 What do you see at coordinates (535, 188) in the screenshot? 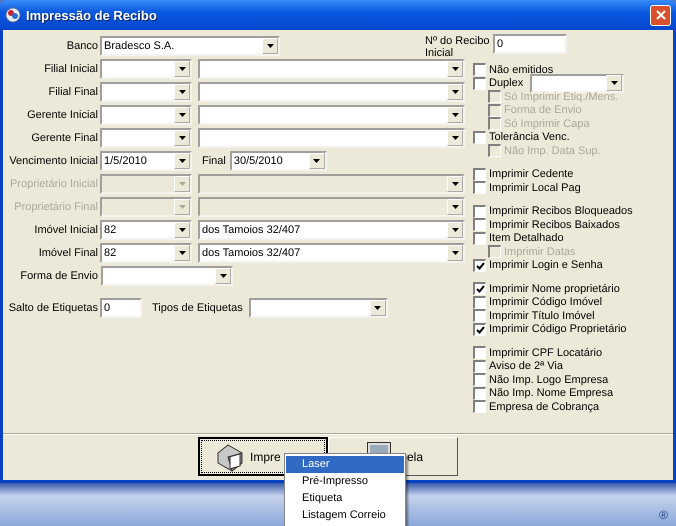
I see `checkbox-label: Imprimir Local Pag` at bounding box center [535, 188].